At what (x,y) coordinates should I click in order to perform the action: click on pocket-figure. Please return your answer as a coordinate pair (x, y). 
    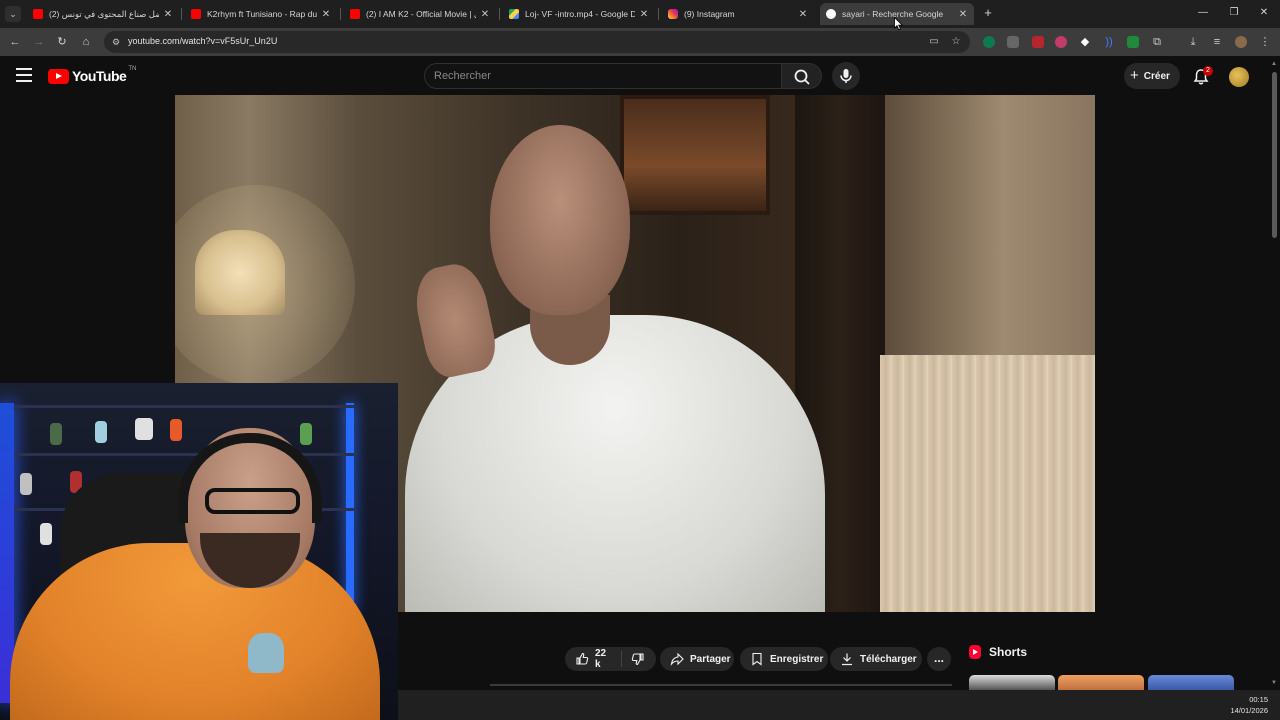
    Looking at the image, I should click on (266, 653).